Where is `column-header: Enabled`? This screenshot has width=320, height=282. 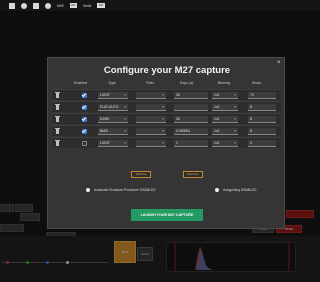
column-header: Enabled is located at coordinates (81, 83).